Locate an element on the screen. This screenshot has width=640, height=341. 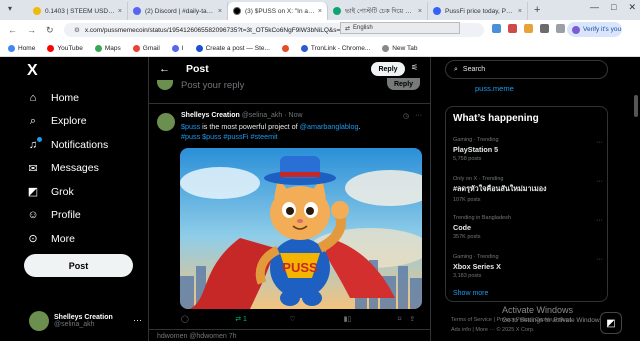
reload-icon: ↻ is located at coordinates (50, 30).